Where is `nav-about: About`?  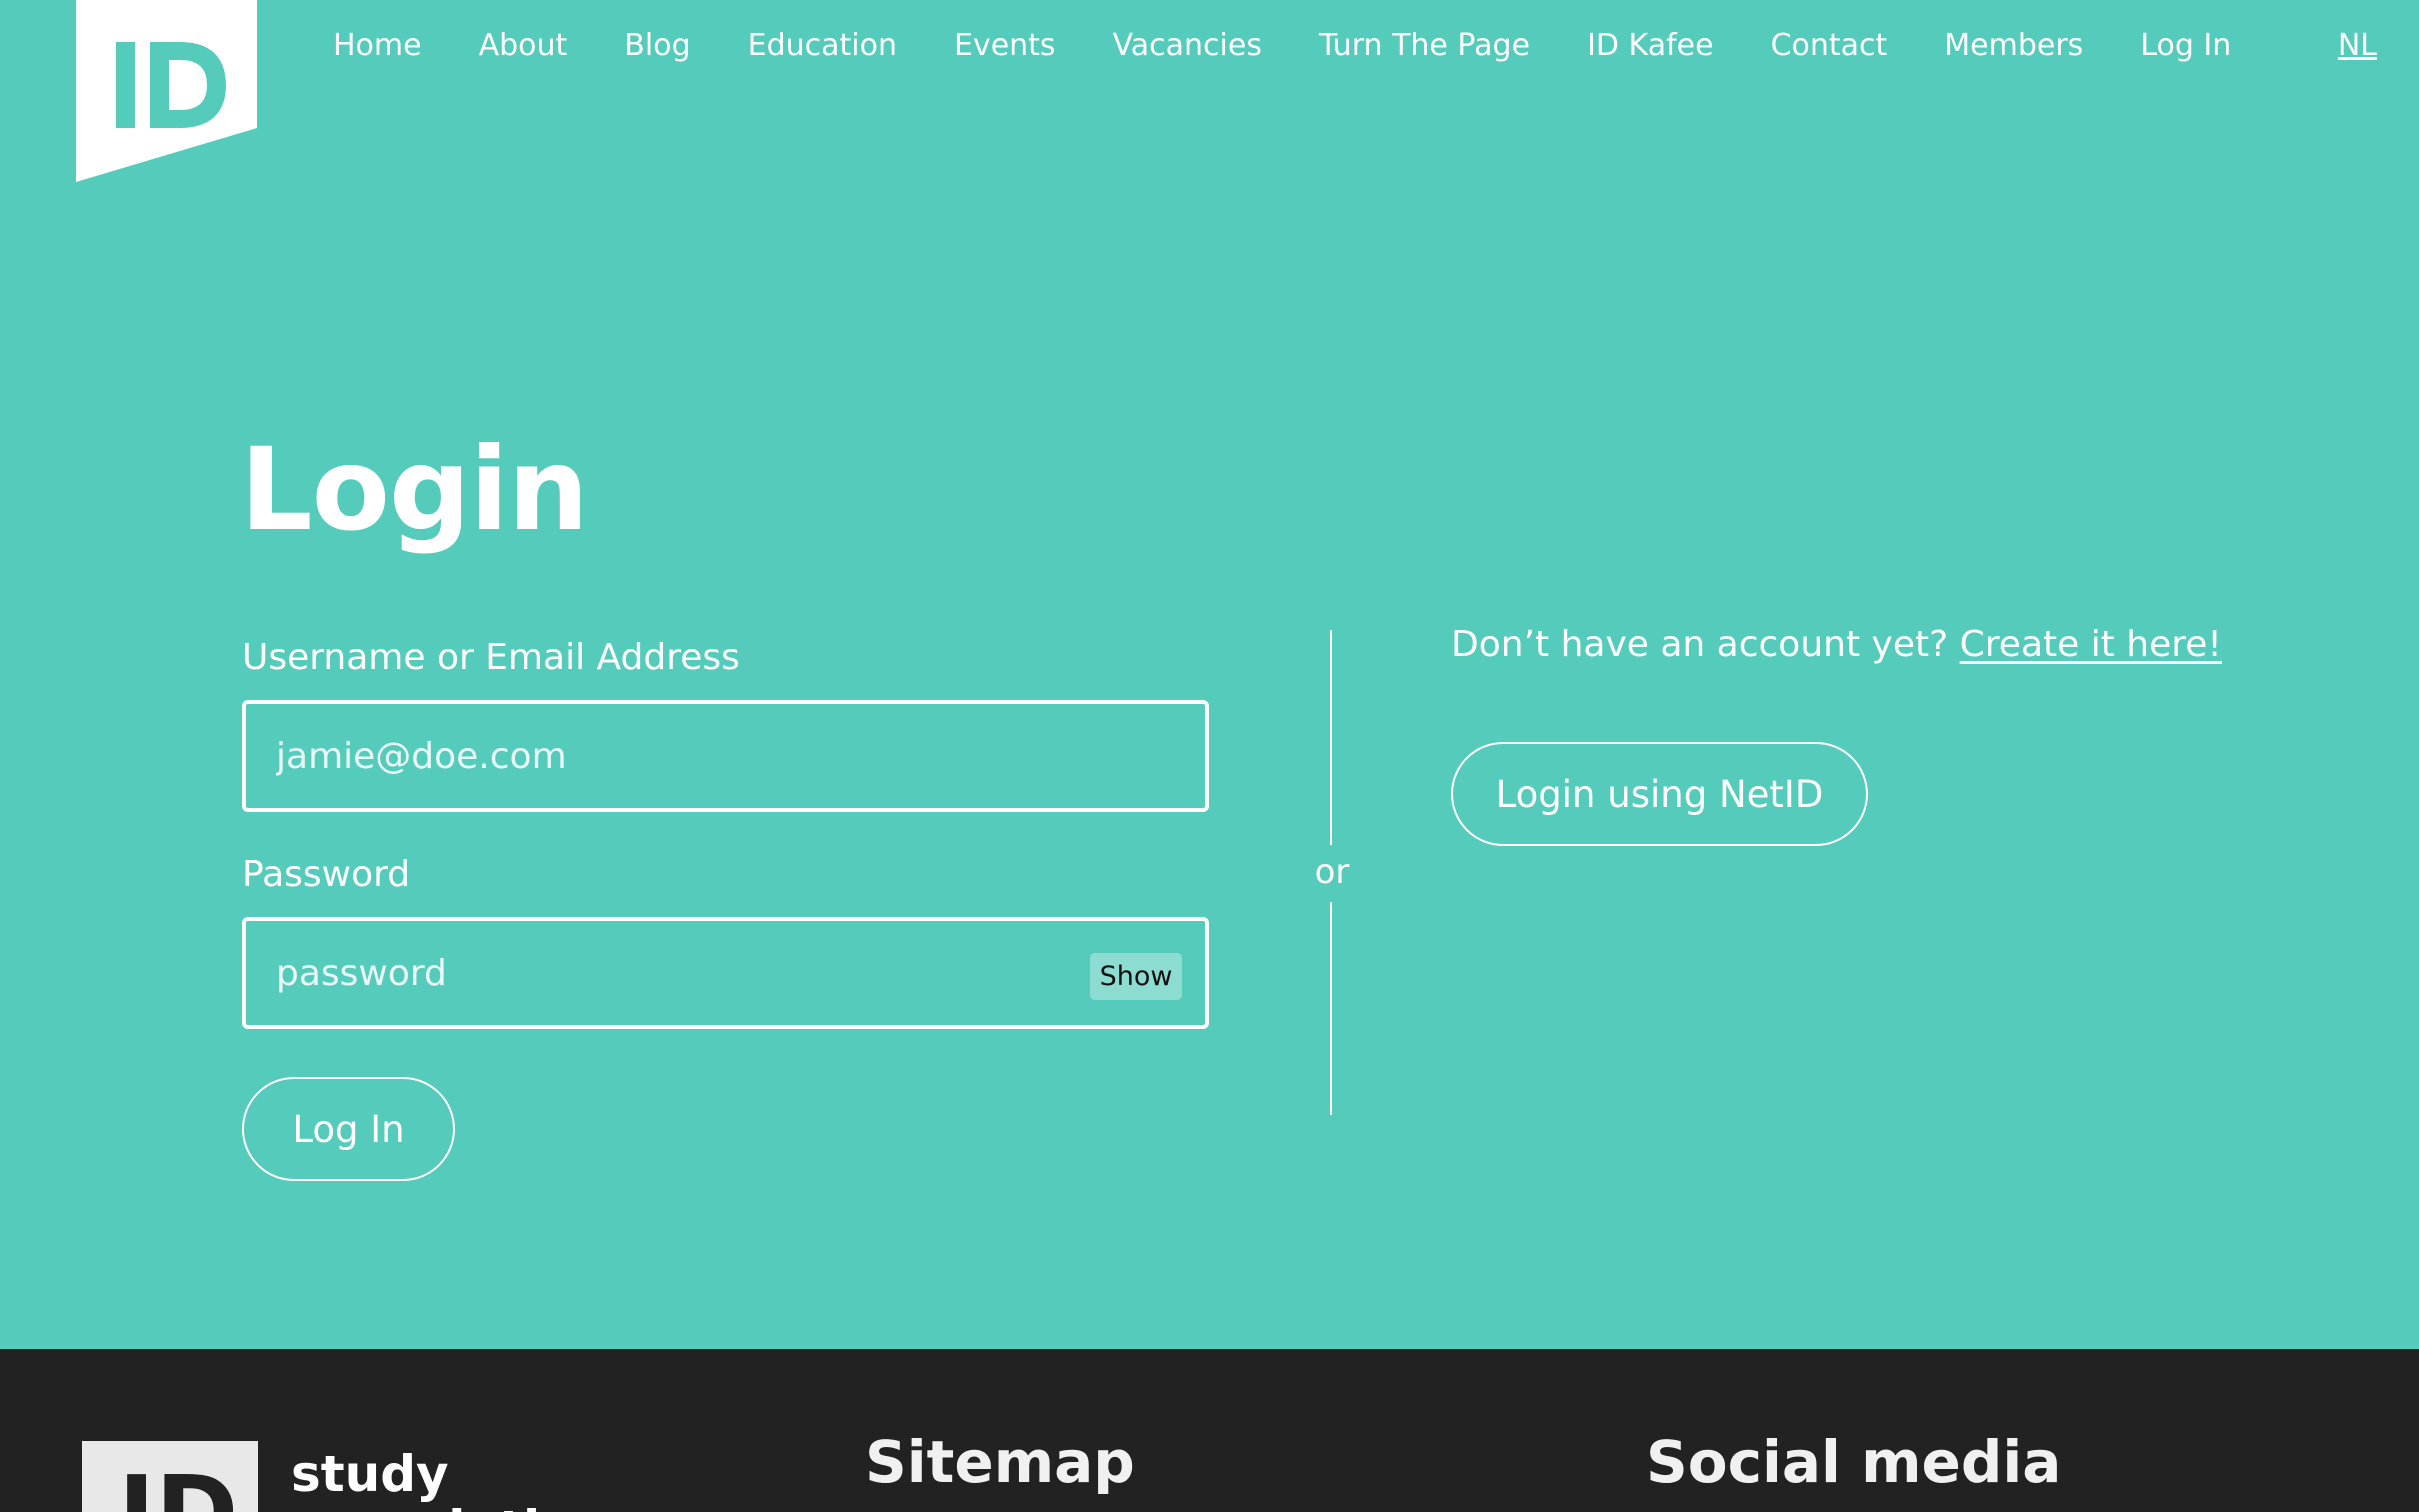
nav-about: About is located at coordinates (523, 46).